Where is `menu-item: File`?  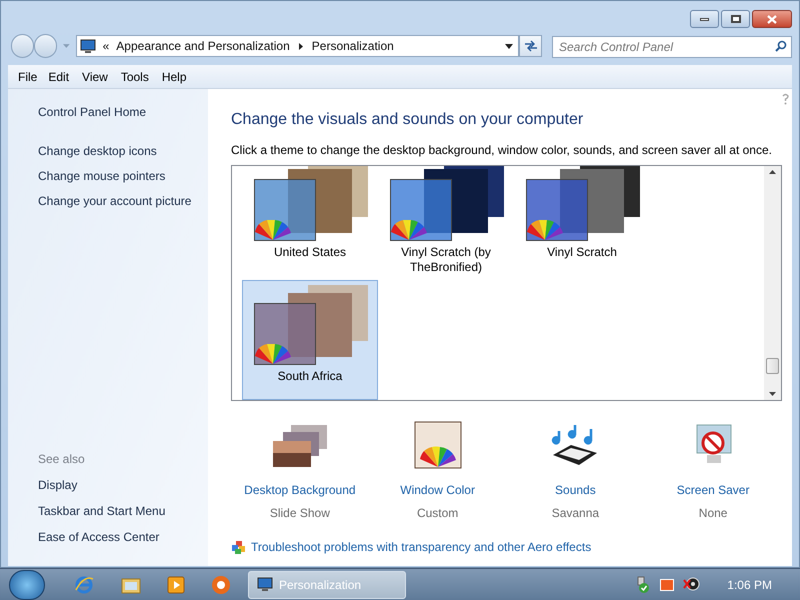 menu-item: File is located at coordinates (28, 77).